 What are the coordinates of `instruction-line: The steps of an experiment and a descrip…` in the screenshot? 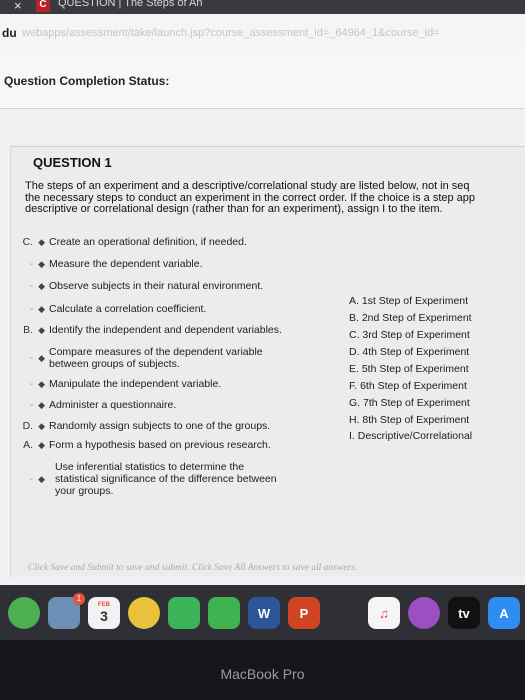 It's located at (247, 186).